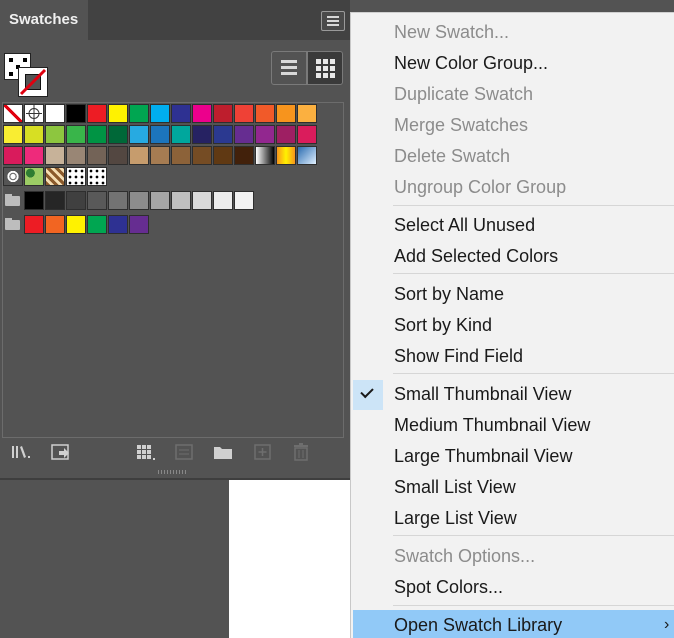 This screenshot has width=674, height=638. I want to click on menu-item-medium-thumbnail-view: Medium Thumbnail View, so click(492, 425).